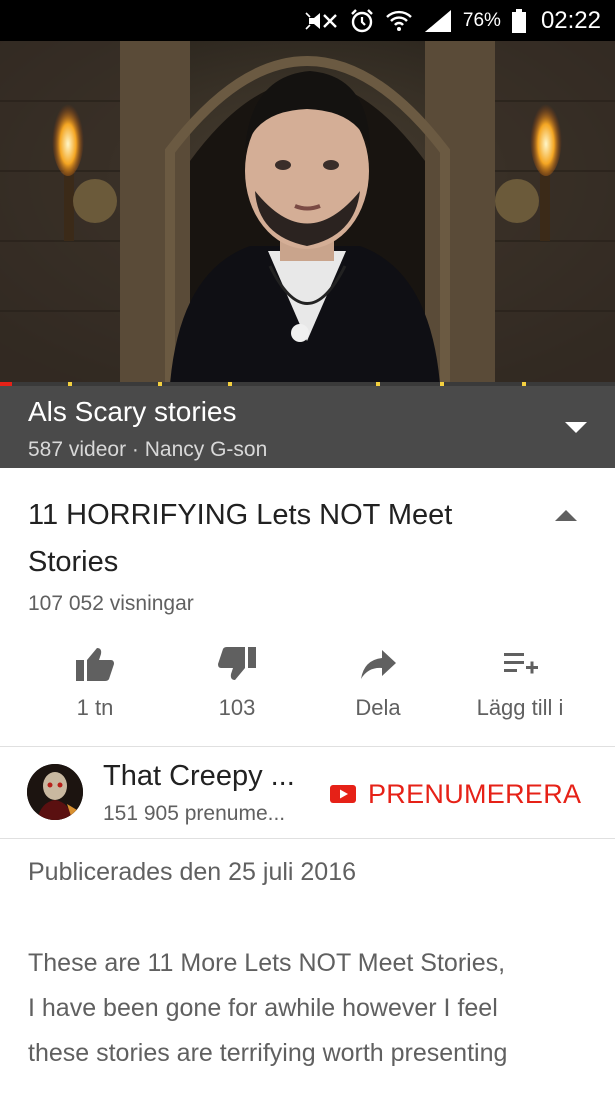 The image size is (615, 1093). What do you see at coordinates (267, 963) in the screenshot?
I see `description-line: These are 11 More Lets NOT Meet Stories,` at bounding box center [267, 963].